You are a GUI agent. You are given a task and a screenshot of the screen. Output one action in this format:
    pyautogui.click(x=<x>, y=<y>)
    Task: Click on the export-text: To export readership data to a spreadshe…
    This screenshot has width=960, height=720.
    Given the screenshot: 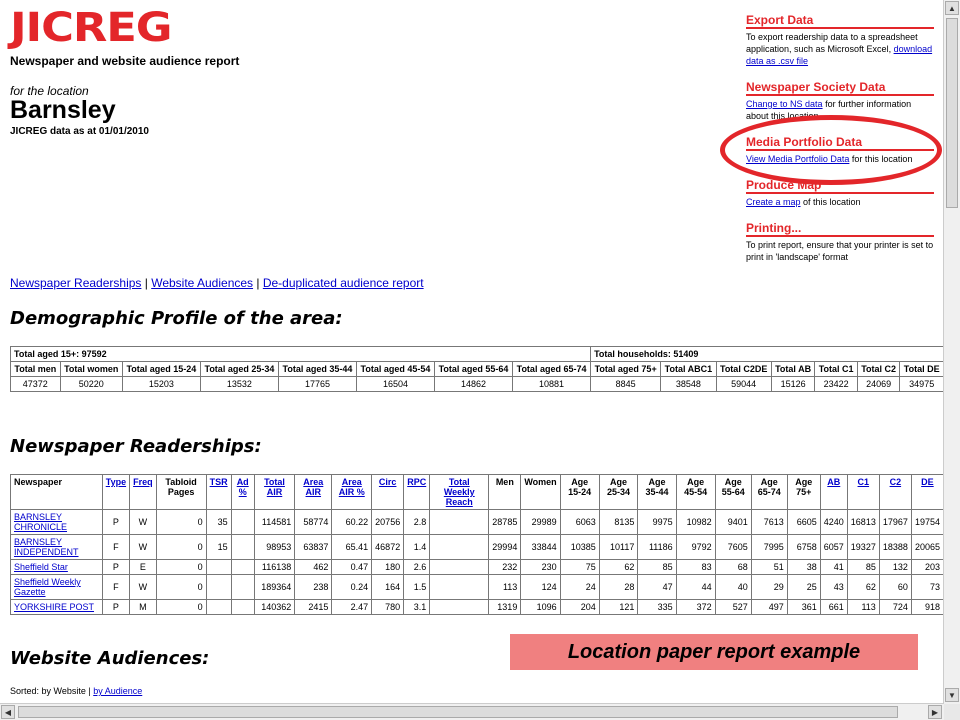 What is the action you would take?
    pyautogui.click(x=832, y=43)
    